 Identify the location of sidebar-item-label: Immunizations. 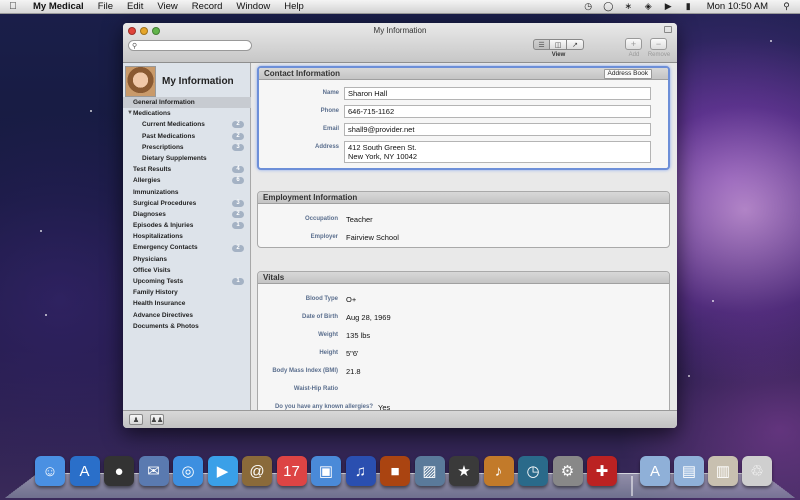
(156, 192).